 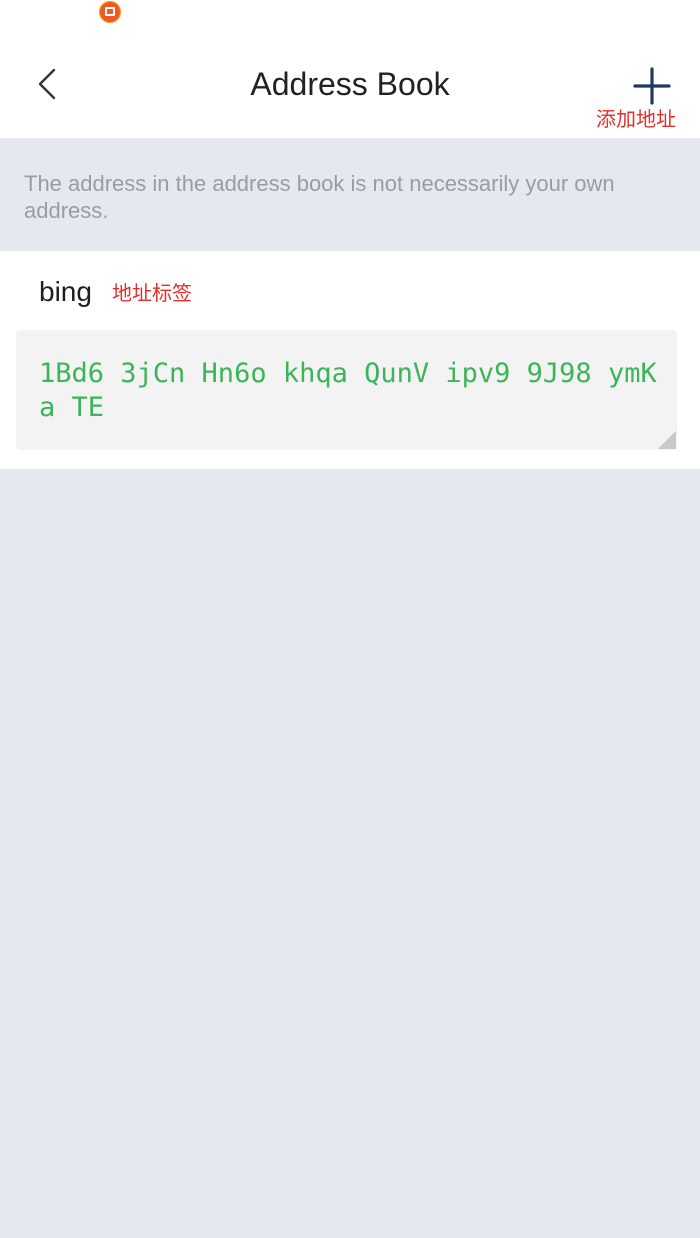 I want to click on address-label-annotation: 地址标签, so click(x=152, y=294).